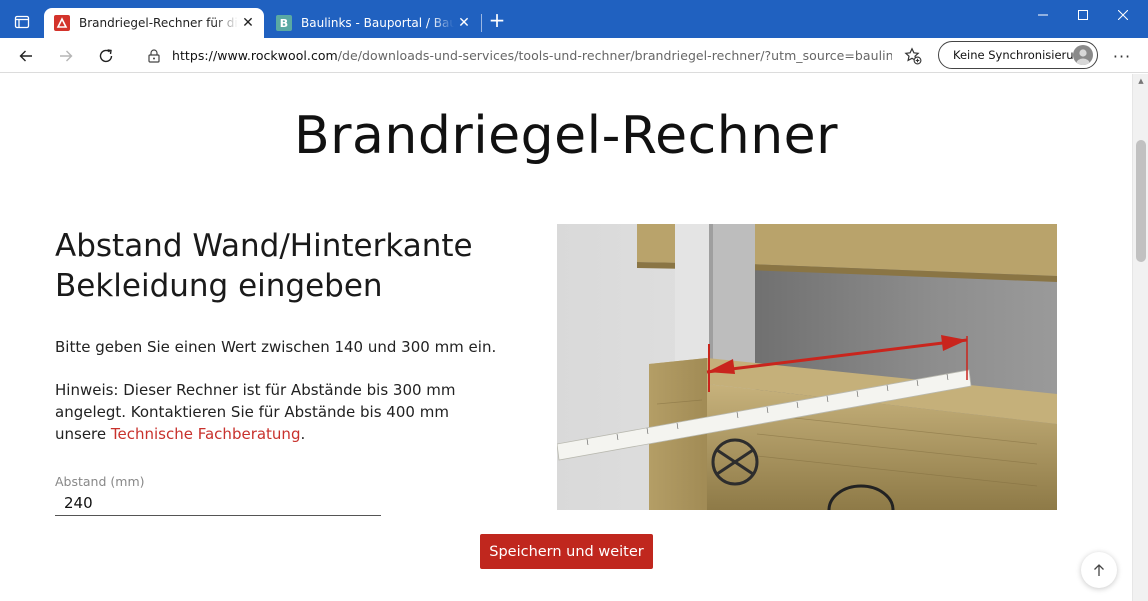  What do you see at coordinates (913, 56) in the screenshot?
I see `add-favorite-icon` at bounding box center [913, 56].